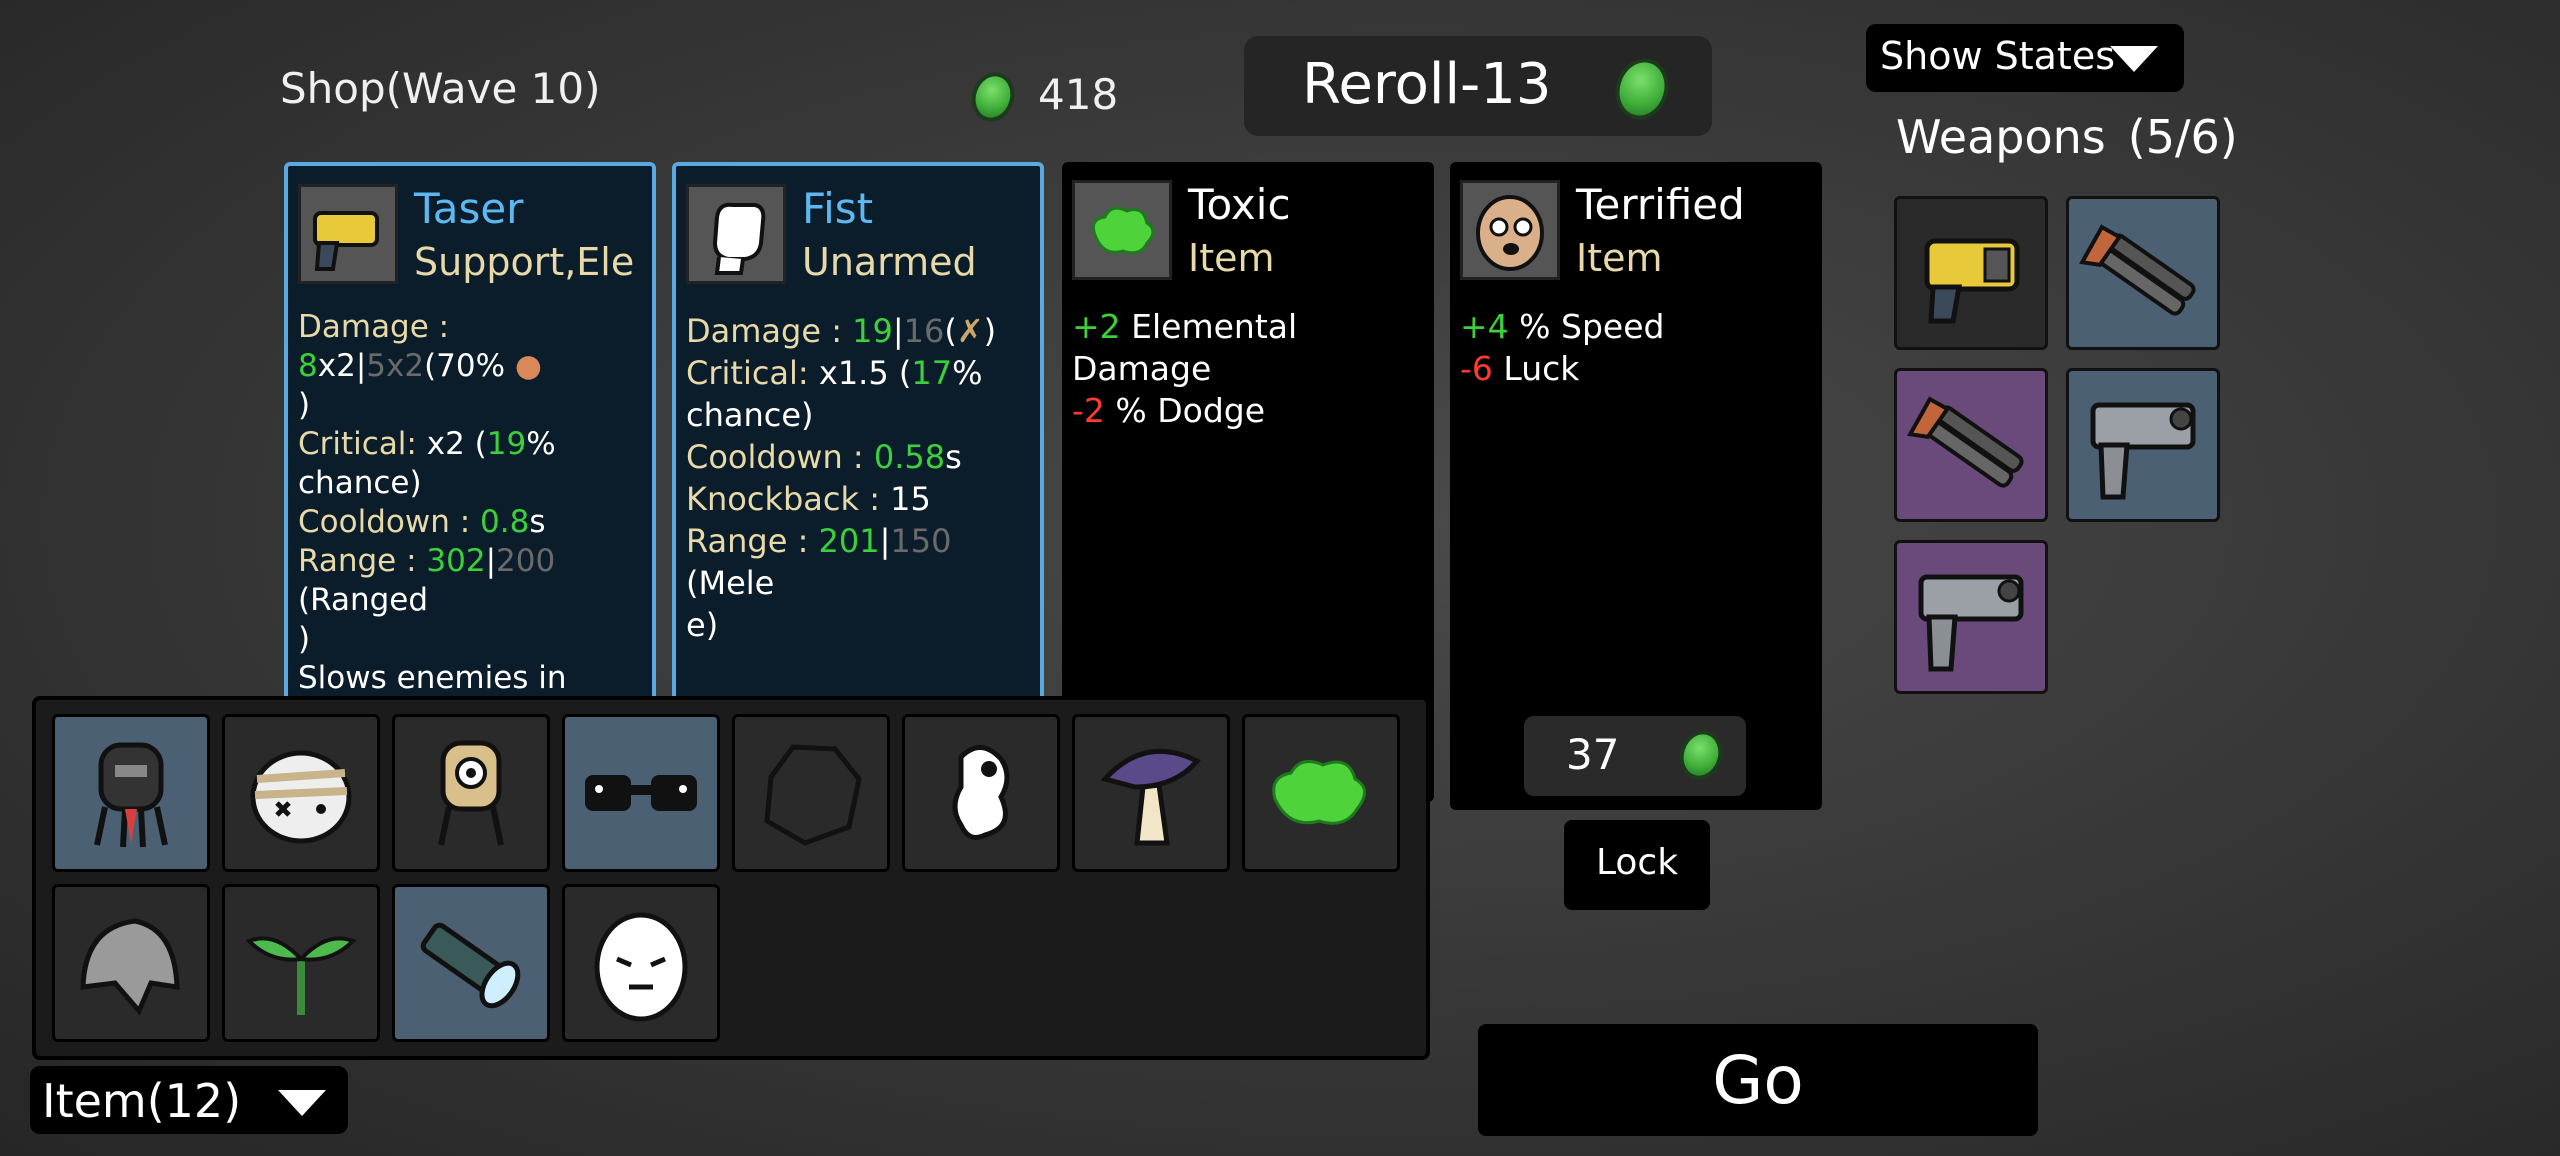 This screenshot has height=1156, width=2560. I want to click on reroll-label: Reroll-13, so click(1427, 84).